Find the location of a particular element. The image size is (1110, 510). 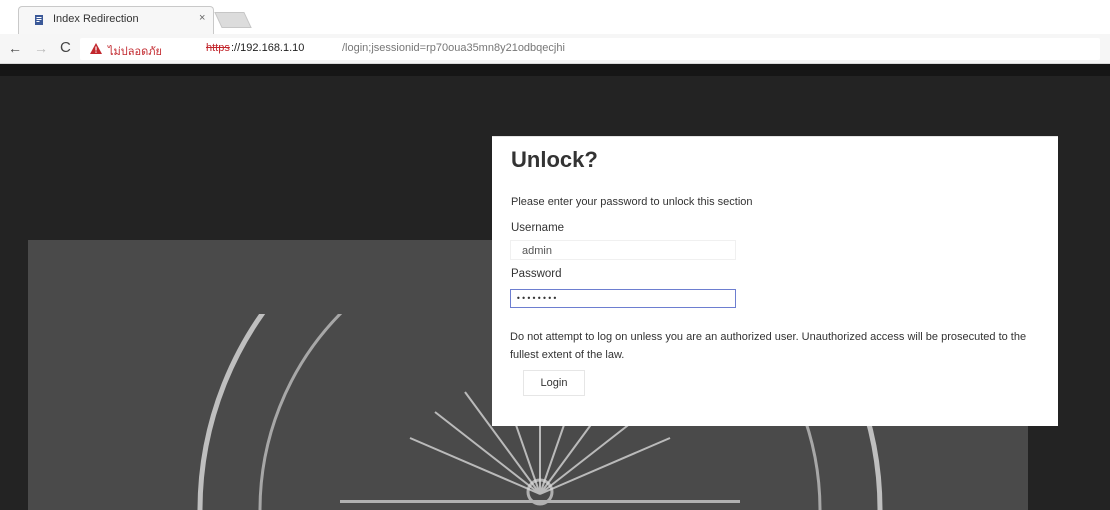

forward-arrow-icon: → is located at coordinates (41, 48).